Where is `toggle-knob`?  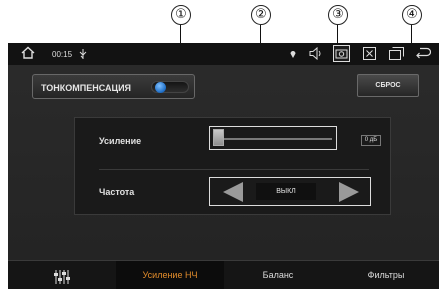
toggle-knob is located at coordinates (160, 87).